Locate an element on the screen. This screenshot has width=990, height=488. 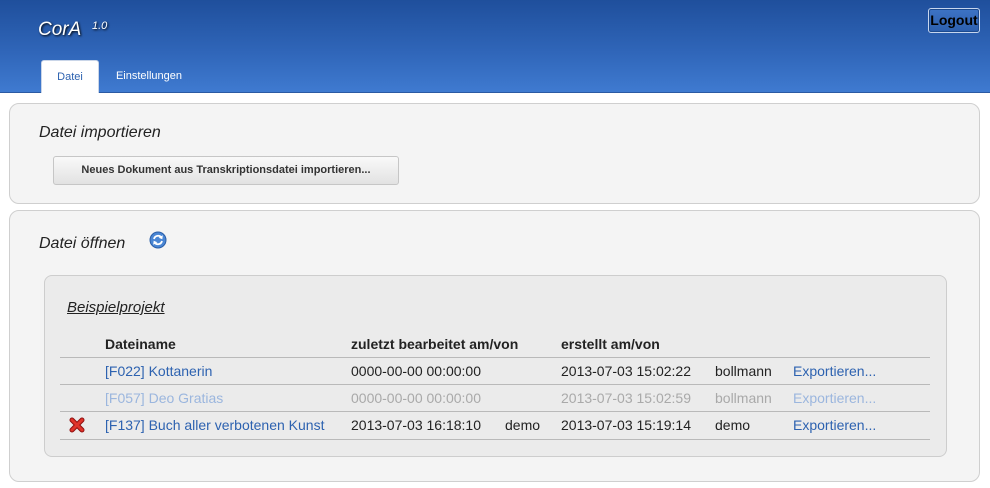
project-name: Beispielprojekt is located at coordinates (116, 307).